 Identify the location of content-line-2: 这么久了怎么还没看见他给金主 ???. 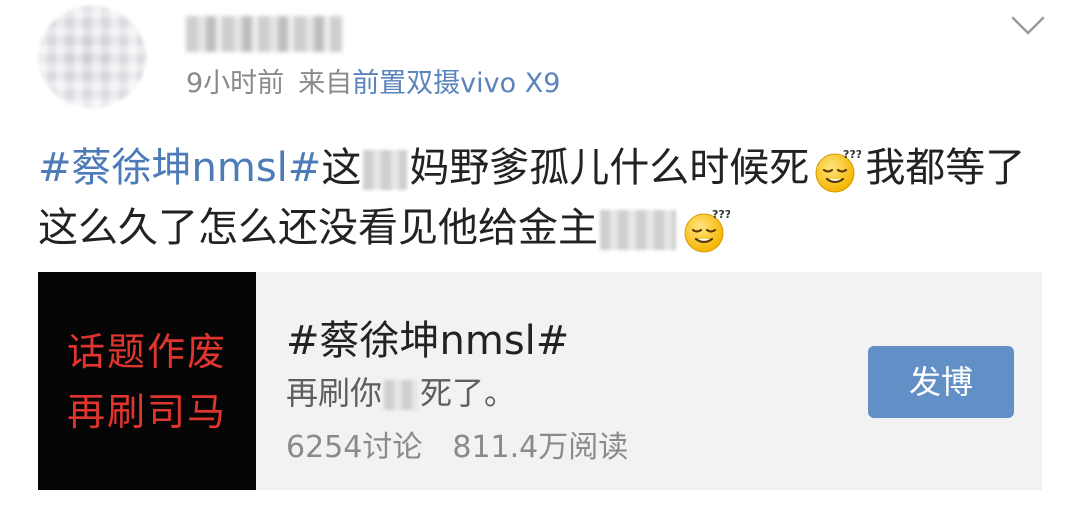
(543, 228).